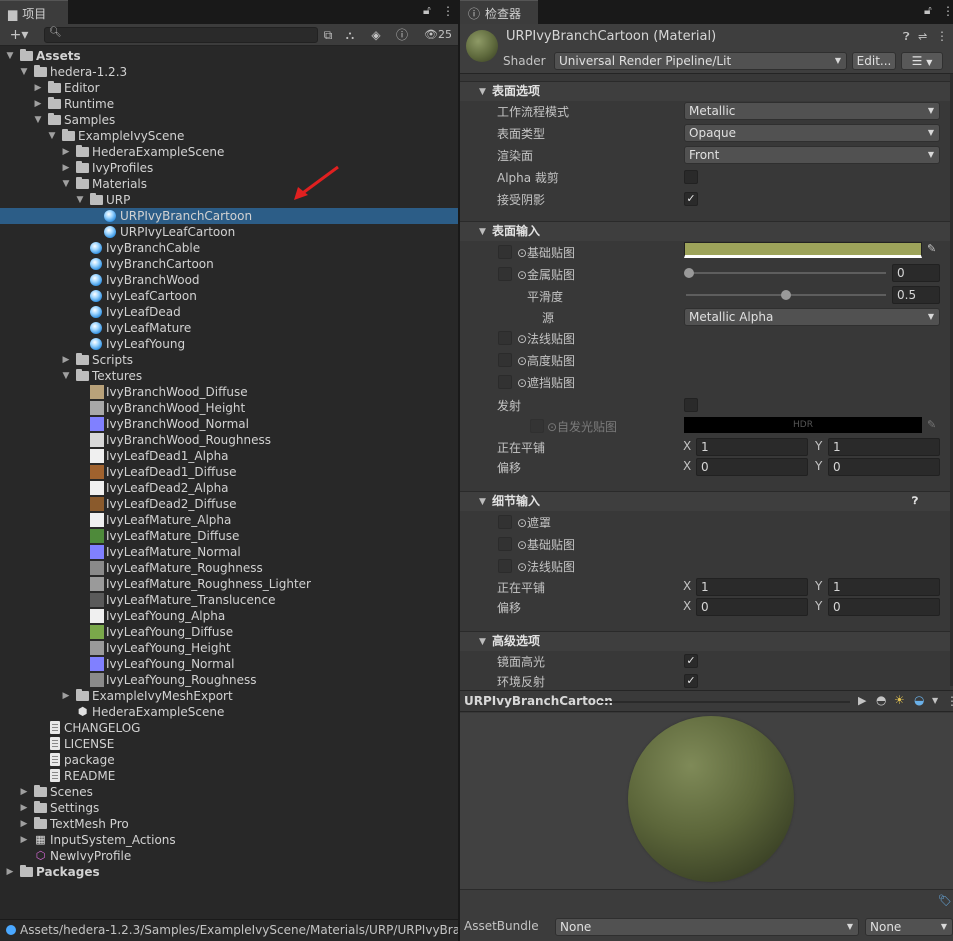 This screenshot has width=953, height=941. What do you see at coordinates (691, 681) in the screenshot?
I see `env-reflections-checkbox: ✓` at bounding box center [691, 681].